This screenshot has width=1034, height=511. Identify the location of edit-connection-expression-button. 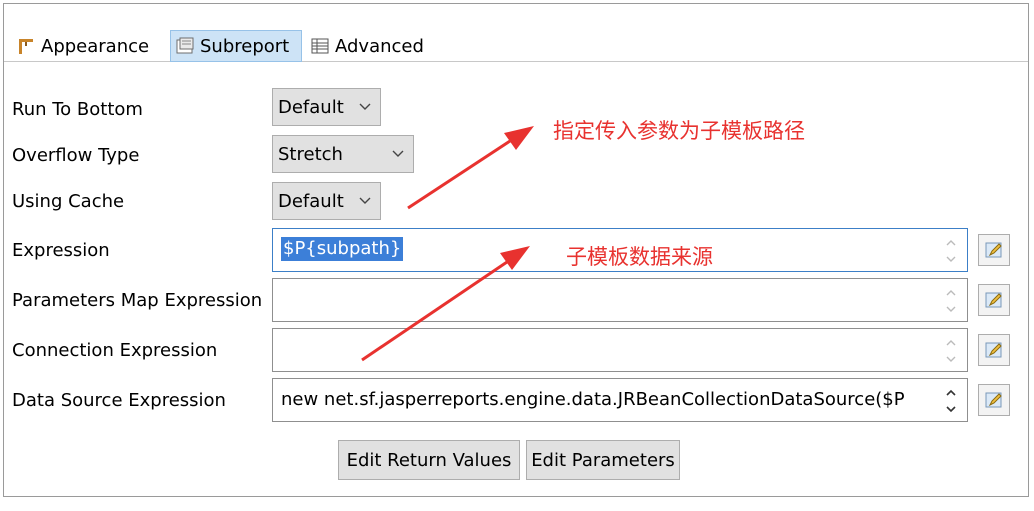
(994, 350).